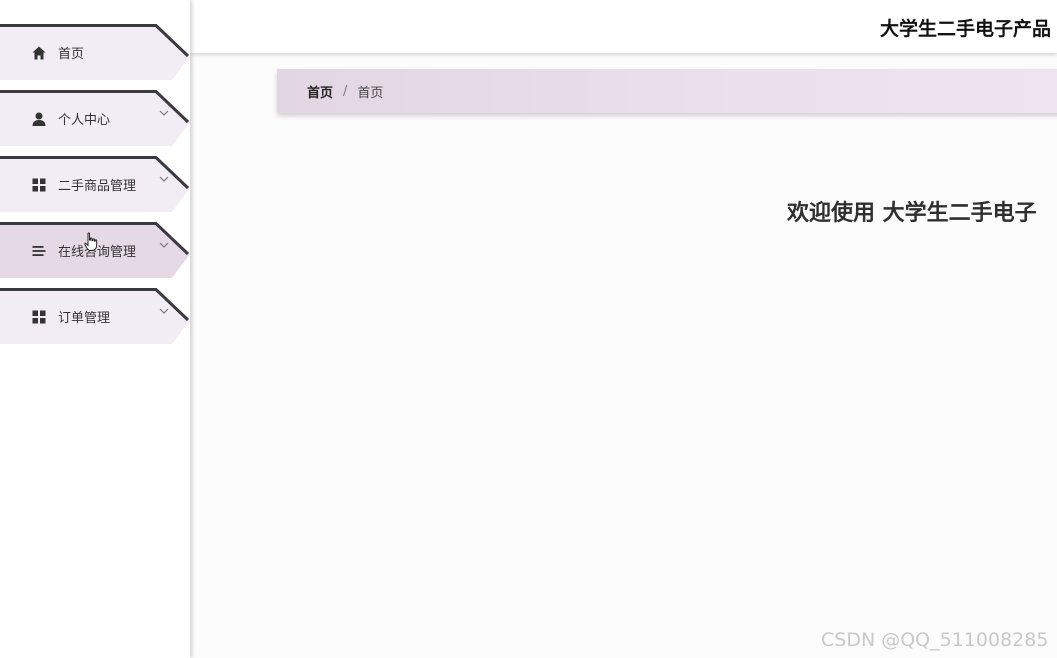 Image resolution: width=1057 pixels, height=658 pixels. Describe the element at coordinates (912, 213) in the screenshot. I see `welcome-heading: 欢迎使用 大学生二手电子` at that location.